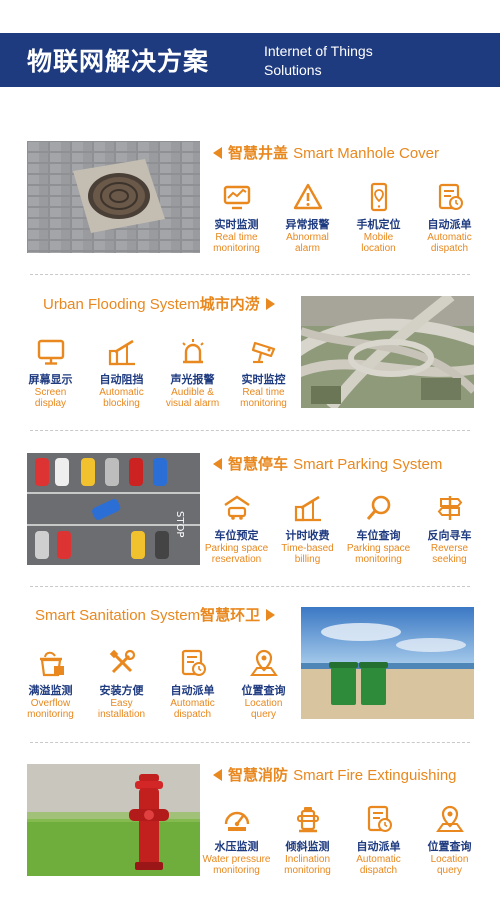 The height and width of the screenshot is (915, 500). What do you see at coordinates (378, 529) in the screenshot?
I see `feature-item: 车位查询 Parking space monitoring` at bounding box center [378, 529].